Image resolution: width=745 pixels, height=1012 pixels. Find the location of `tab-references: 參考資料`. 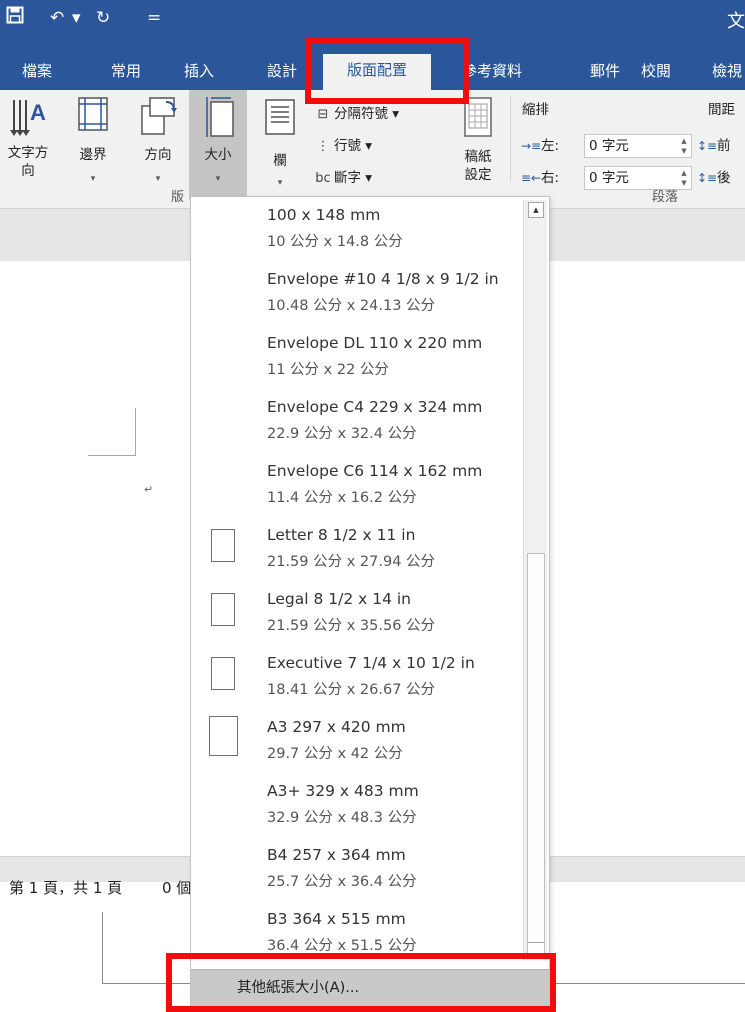

tab-references: 參考資料 is located at coordinates (492, 70).